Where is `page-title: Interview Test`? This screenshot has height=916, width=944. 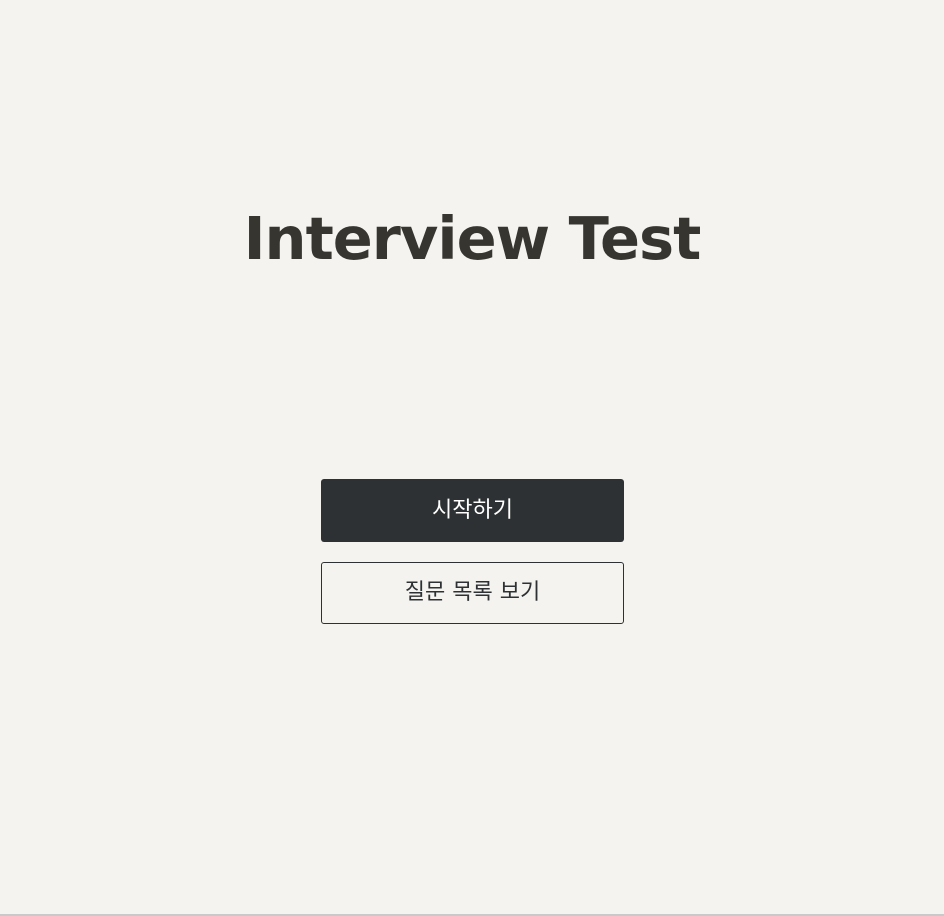
page-title: Interview Test is located at coordinates (472, 238).